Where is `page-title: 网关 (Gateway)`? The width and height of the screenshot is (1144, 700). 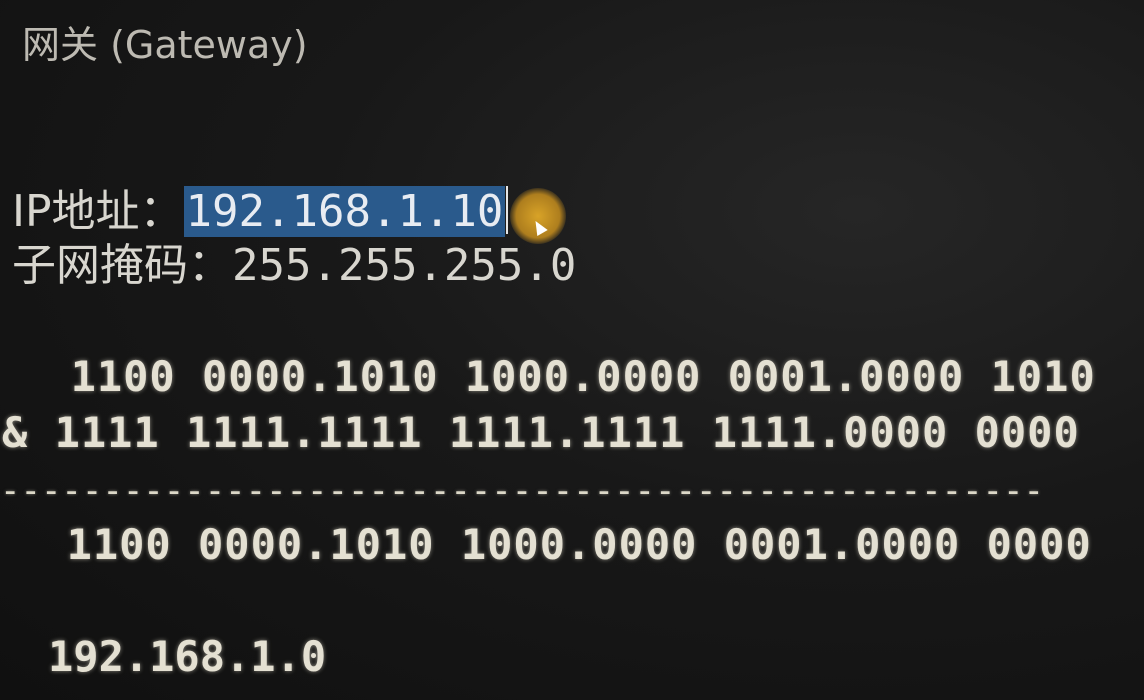
page-title: 网关 (Gateway) is located at coordinates (165, 45).